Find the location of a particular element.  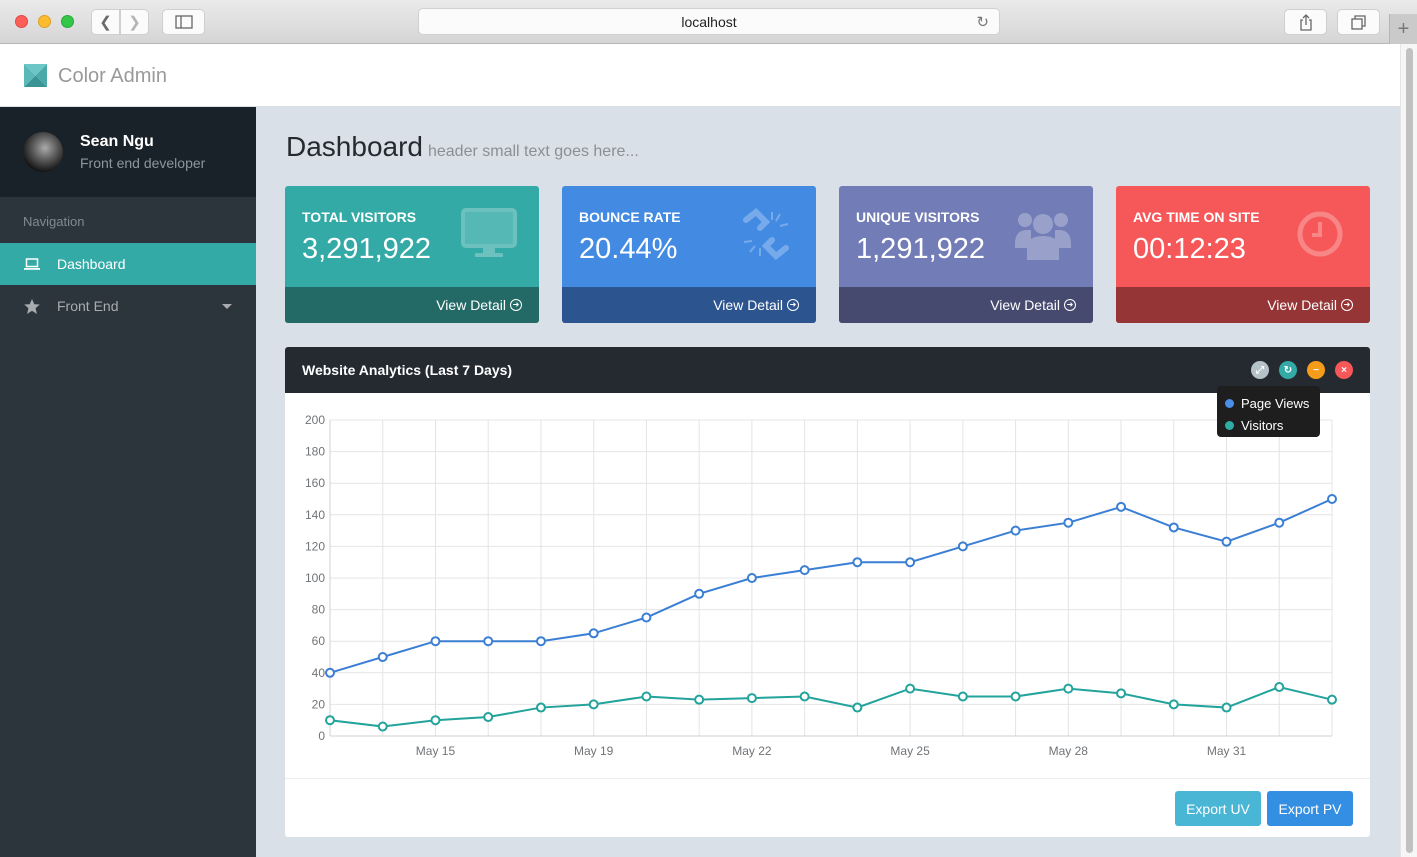

minus-icon: − is located at coordinates (1316, 370).